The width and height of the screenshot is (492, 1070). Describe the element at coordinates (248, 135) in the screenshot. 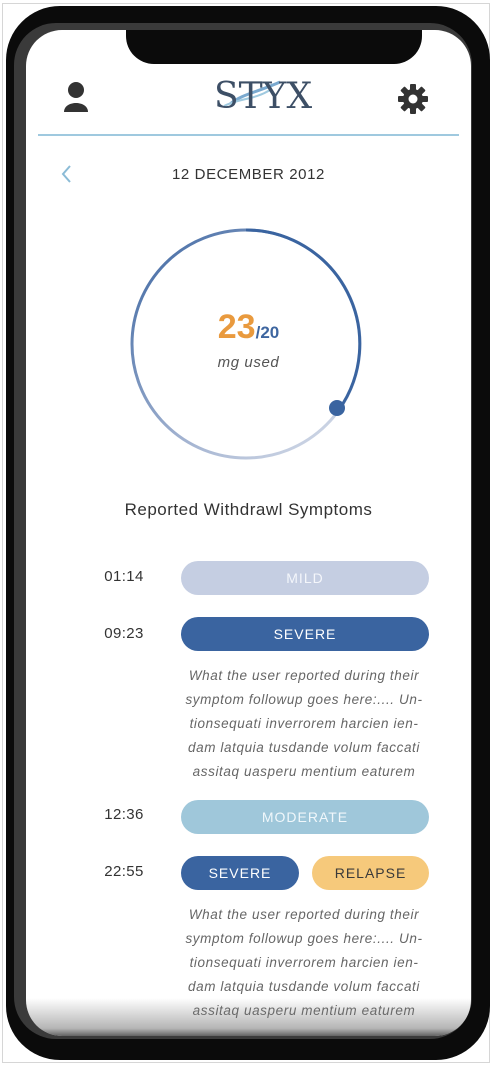

I see `header-divider` at that location.